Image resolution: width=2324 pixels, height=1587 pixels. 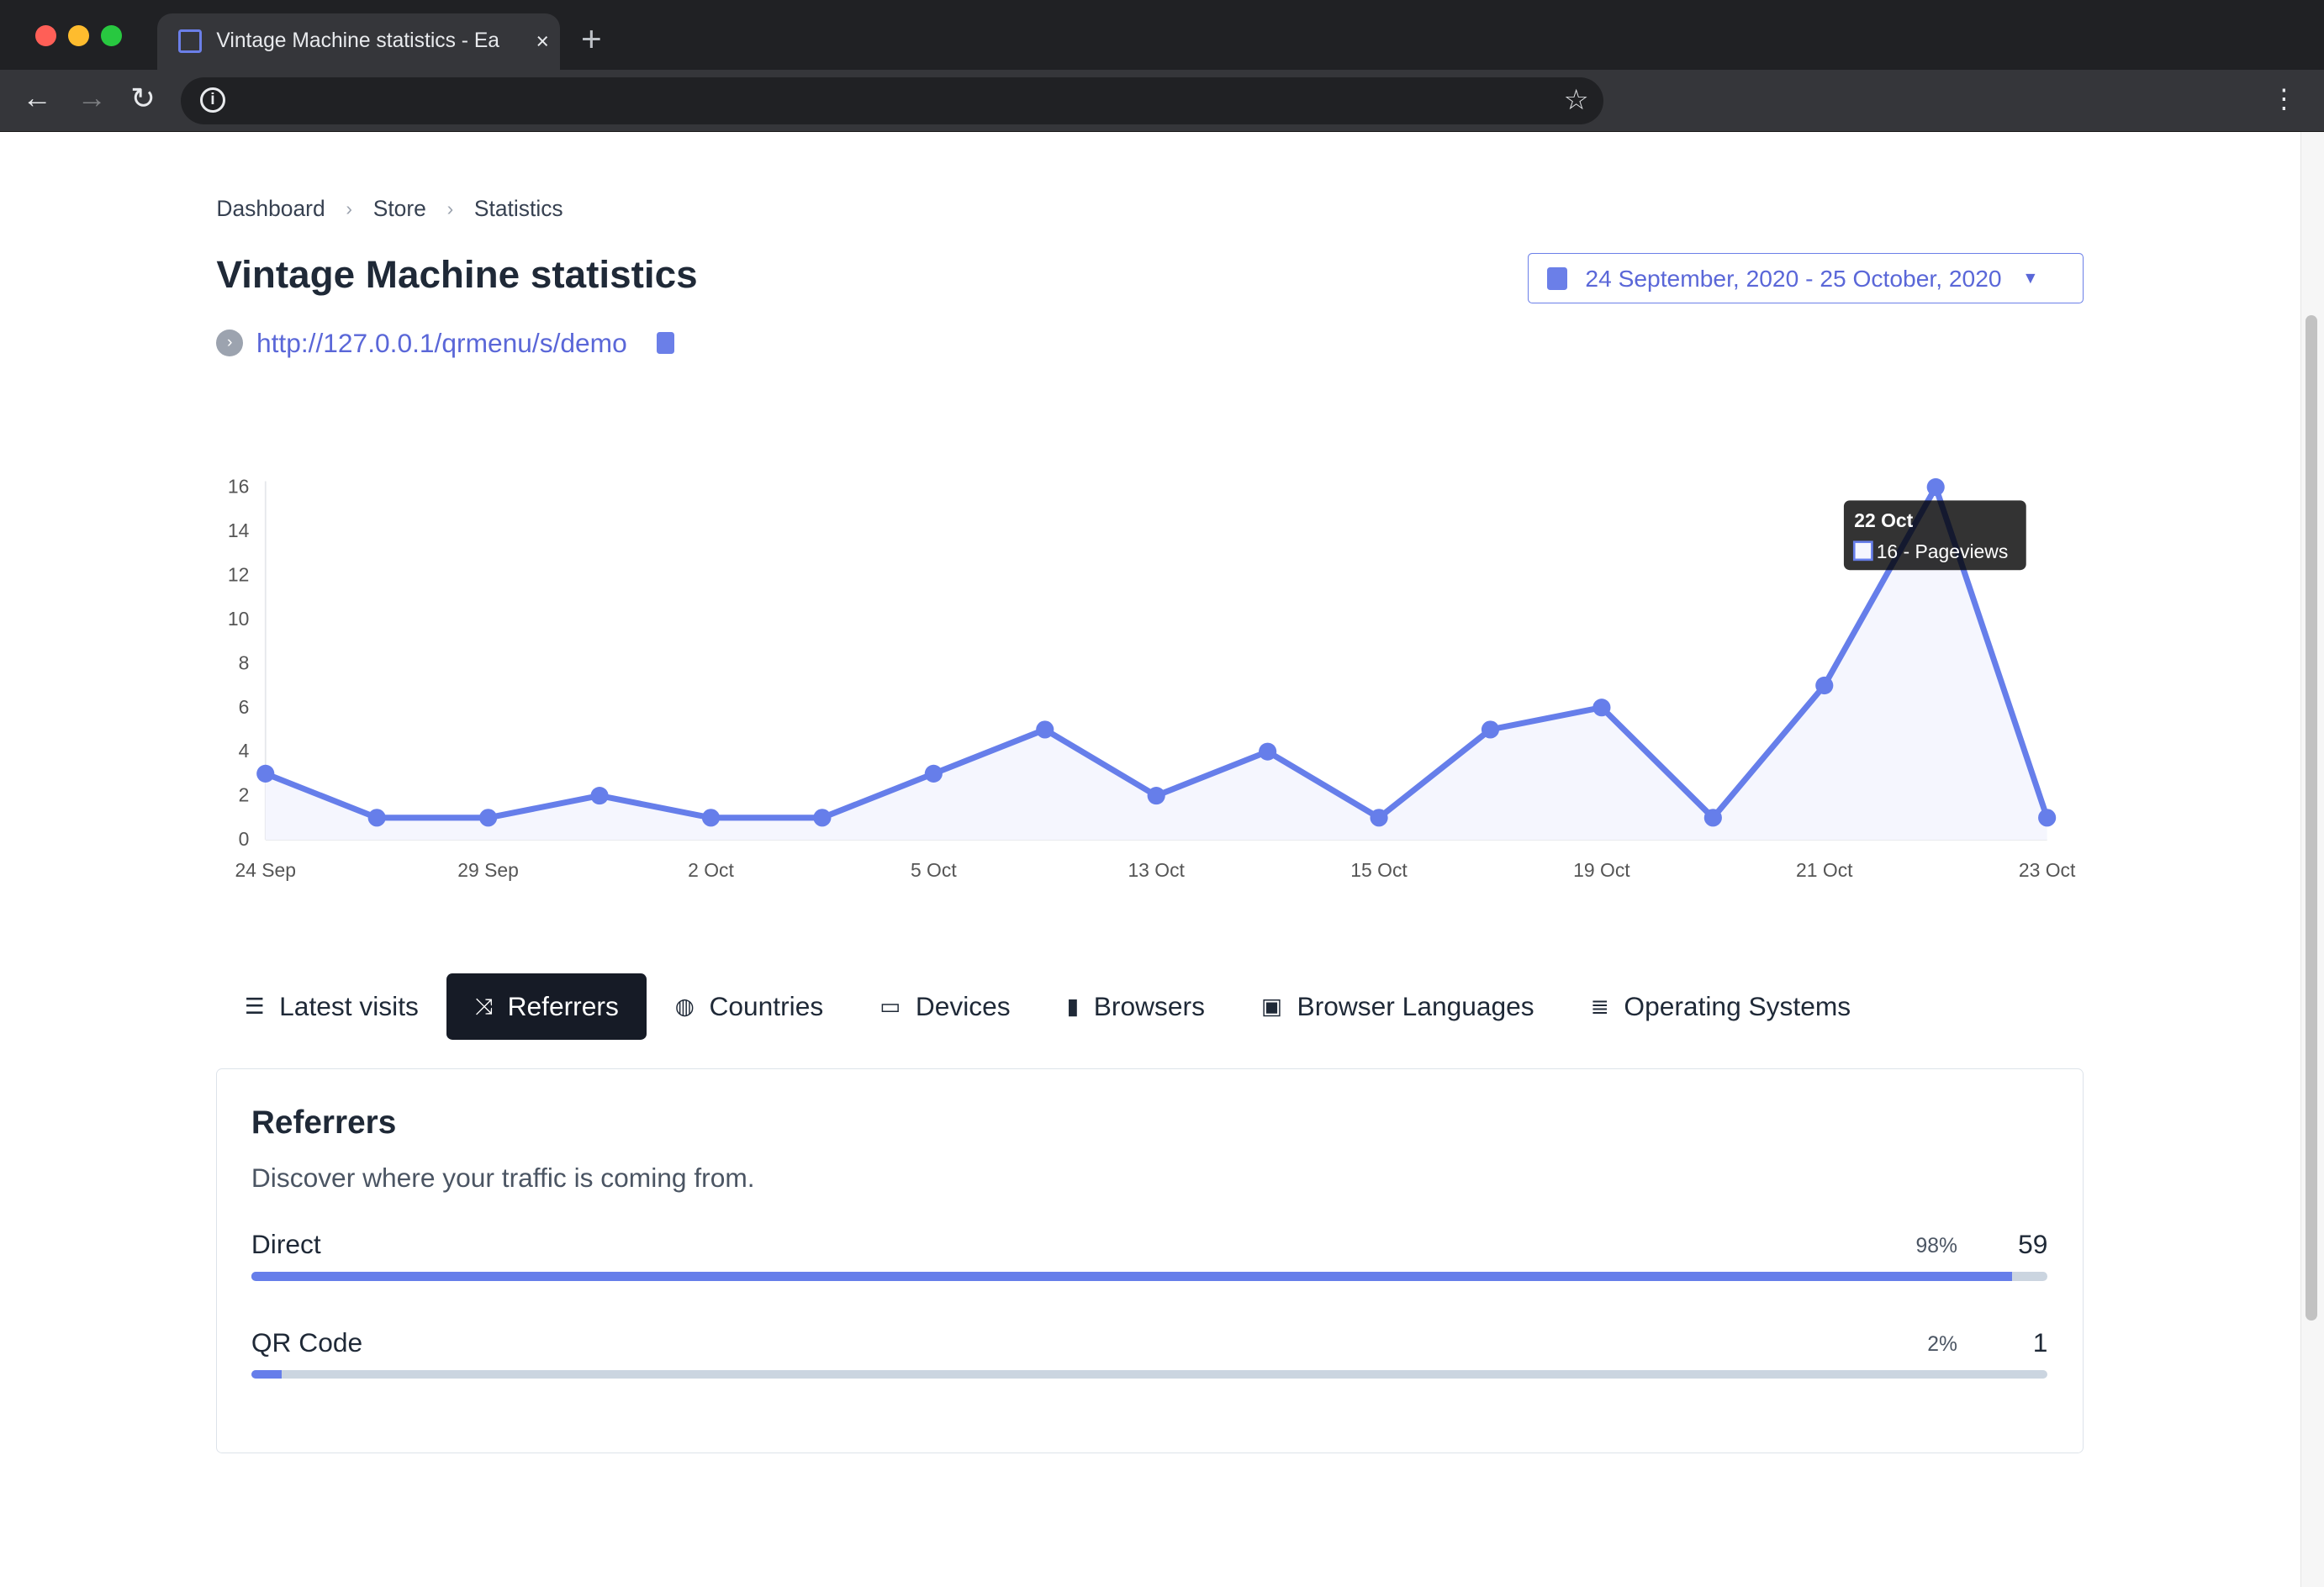 I want to click on minimize-window-button, so click(x=78, y=35).